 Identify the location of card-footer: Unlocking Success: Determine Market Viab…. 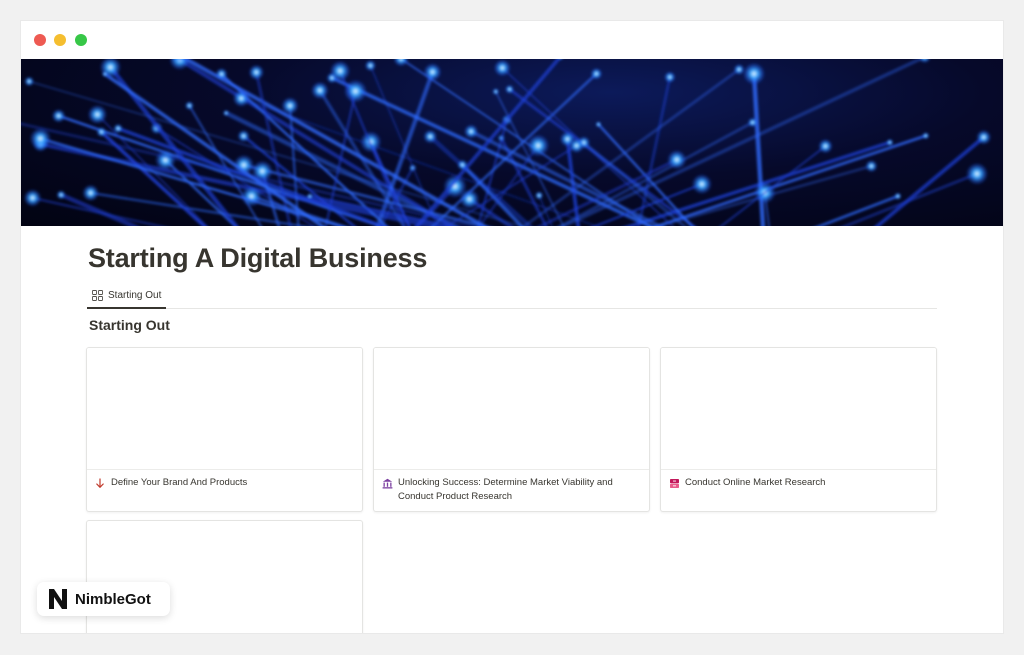
(511, 490).